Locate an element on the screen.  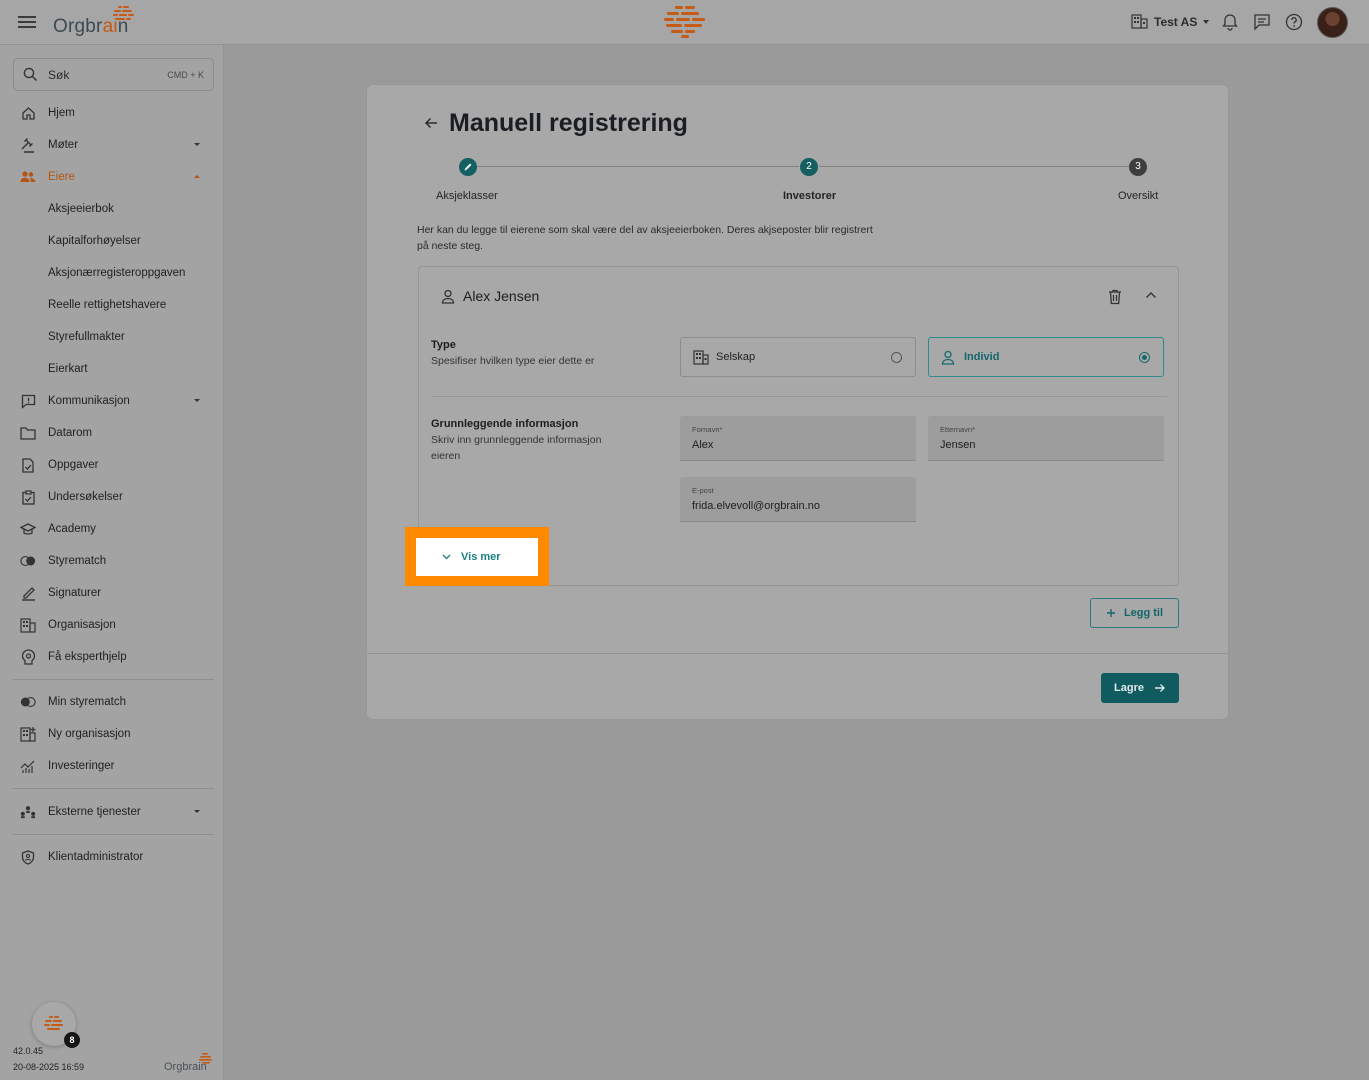
help-icon is located at coordinates (1294, 22).